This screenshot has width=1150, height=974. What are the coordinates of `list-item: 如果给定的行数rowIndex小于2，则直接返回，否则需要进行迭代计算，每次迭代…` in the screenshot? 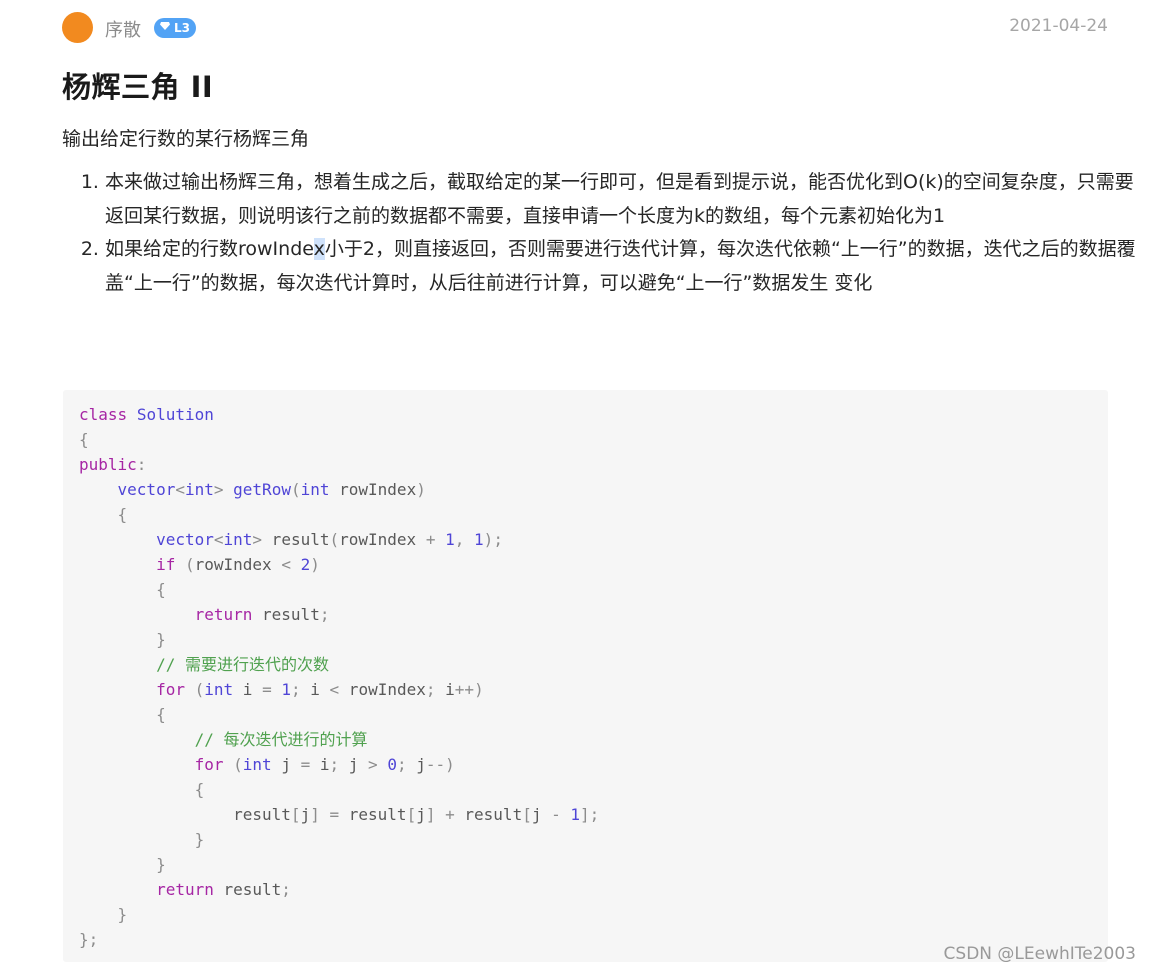 It's located at (625, 266).